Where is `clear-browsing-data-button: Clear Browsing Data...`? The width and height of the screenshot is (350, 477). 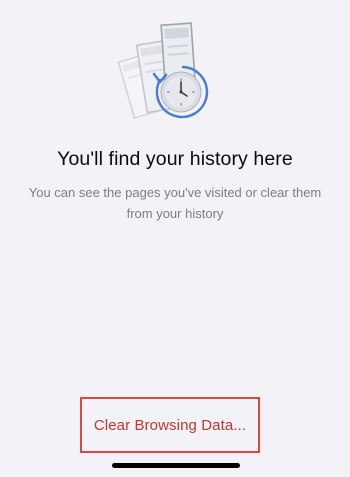
clear-browsing-data-button: Clear Browsing Data... is located at coordinates (170, 425).